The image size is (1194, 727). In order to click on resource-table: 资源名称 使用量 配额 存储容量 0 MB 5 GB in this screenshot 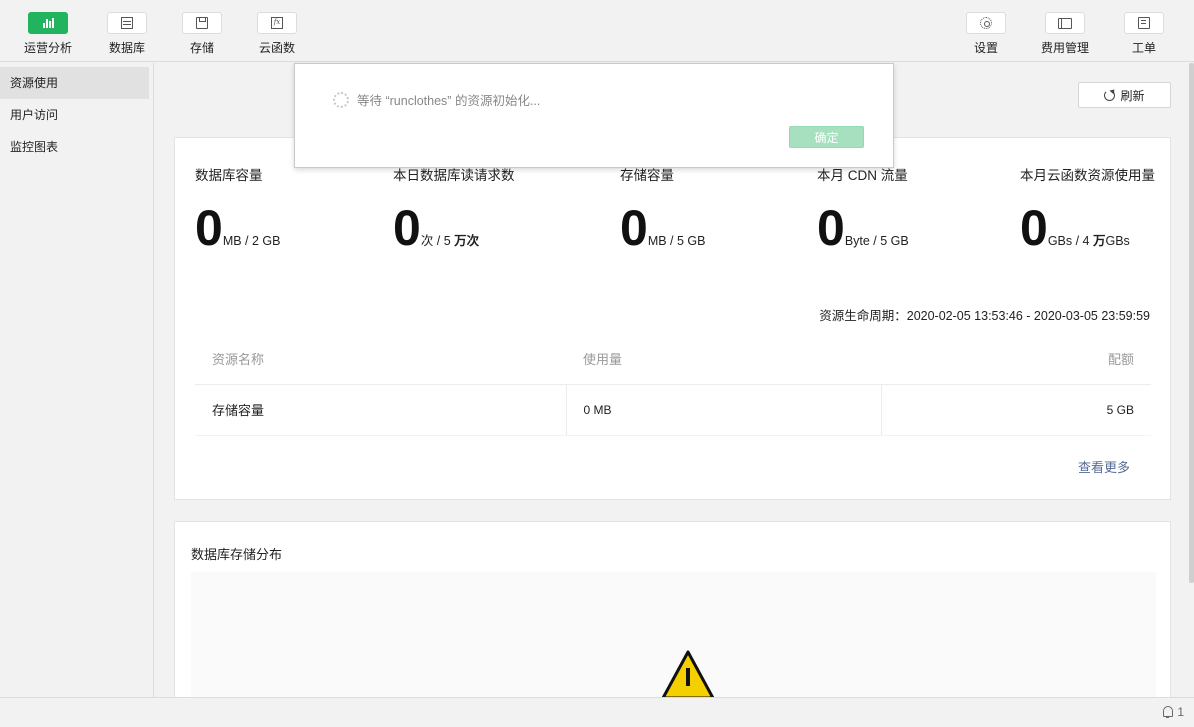, I will do `click(673, 385)`.